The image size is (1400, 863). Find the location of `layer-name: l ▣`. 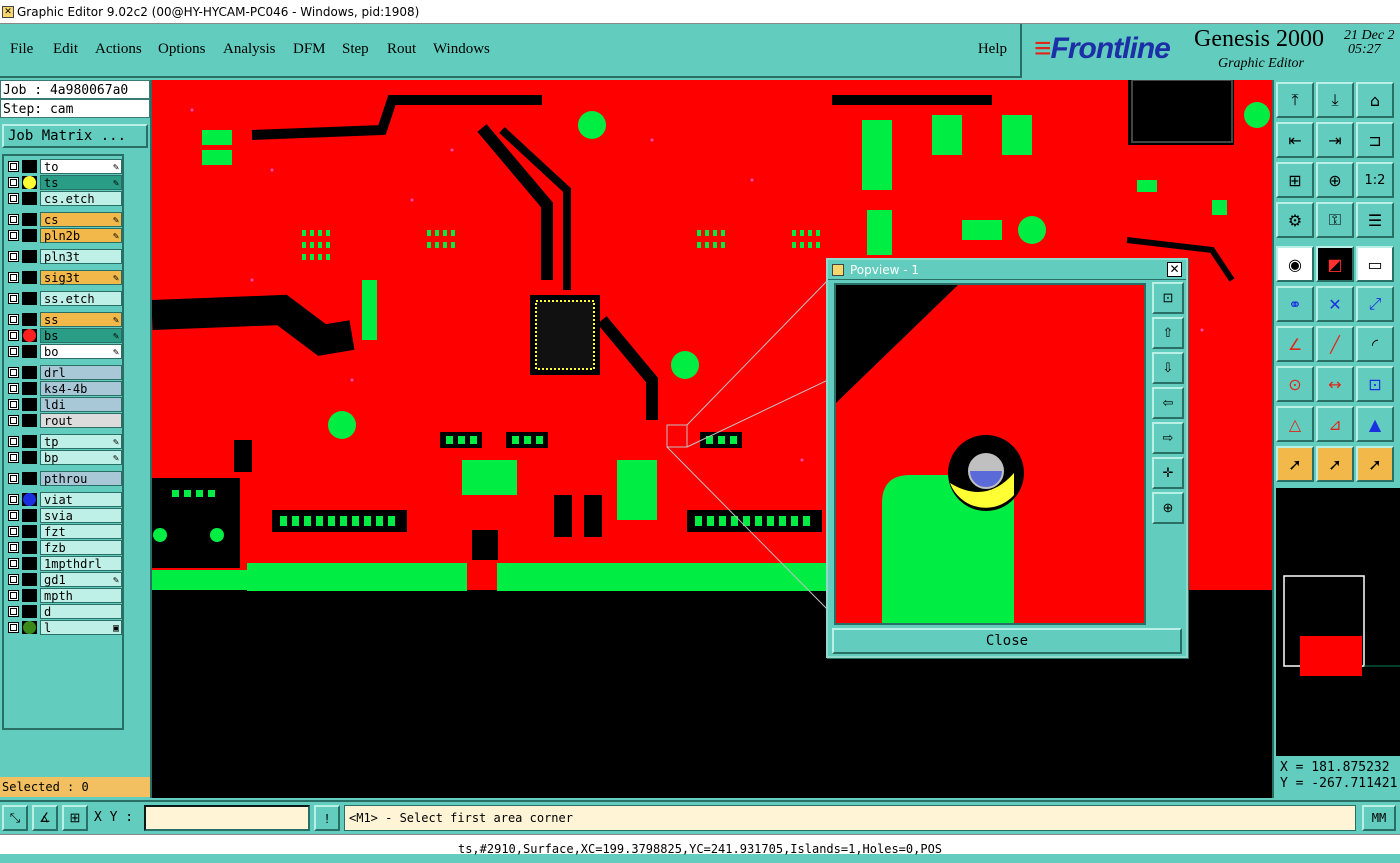

layer-name: l ▣ is located at coordinates (81, 627).